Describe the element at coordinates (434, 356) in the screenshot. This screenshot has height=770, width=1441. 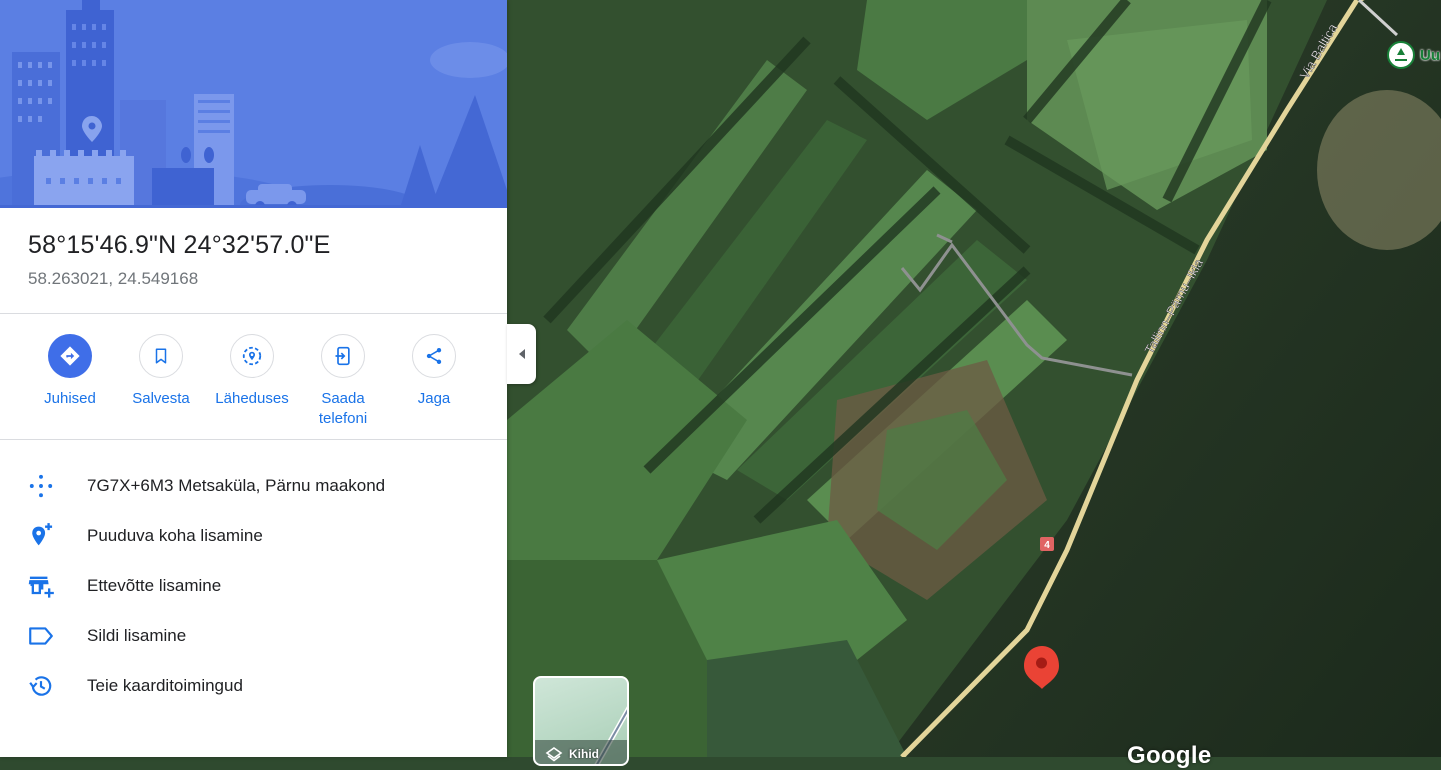
I see `share-icon` at that location.